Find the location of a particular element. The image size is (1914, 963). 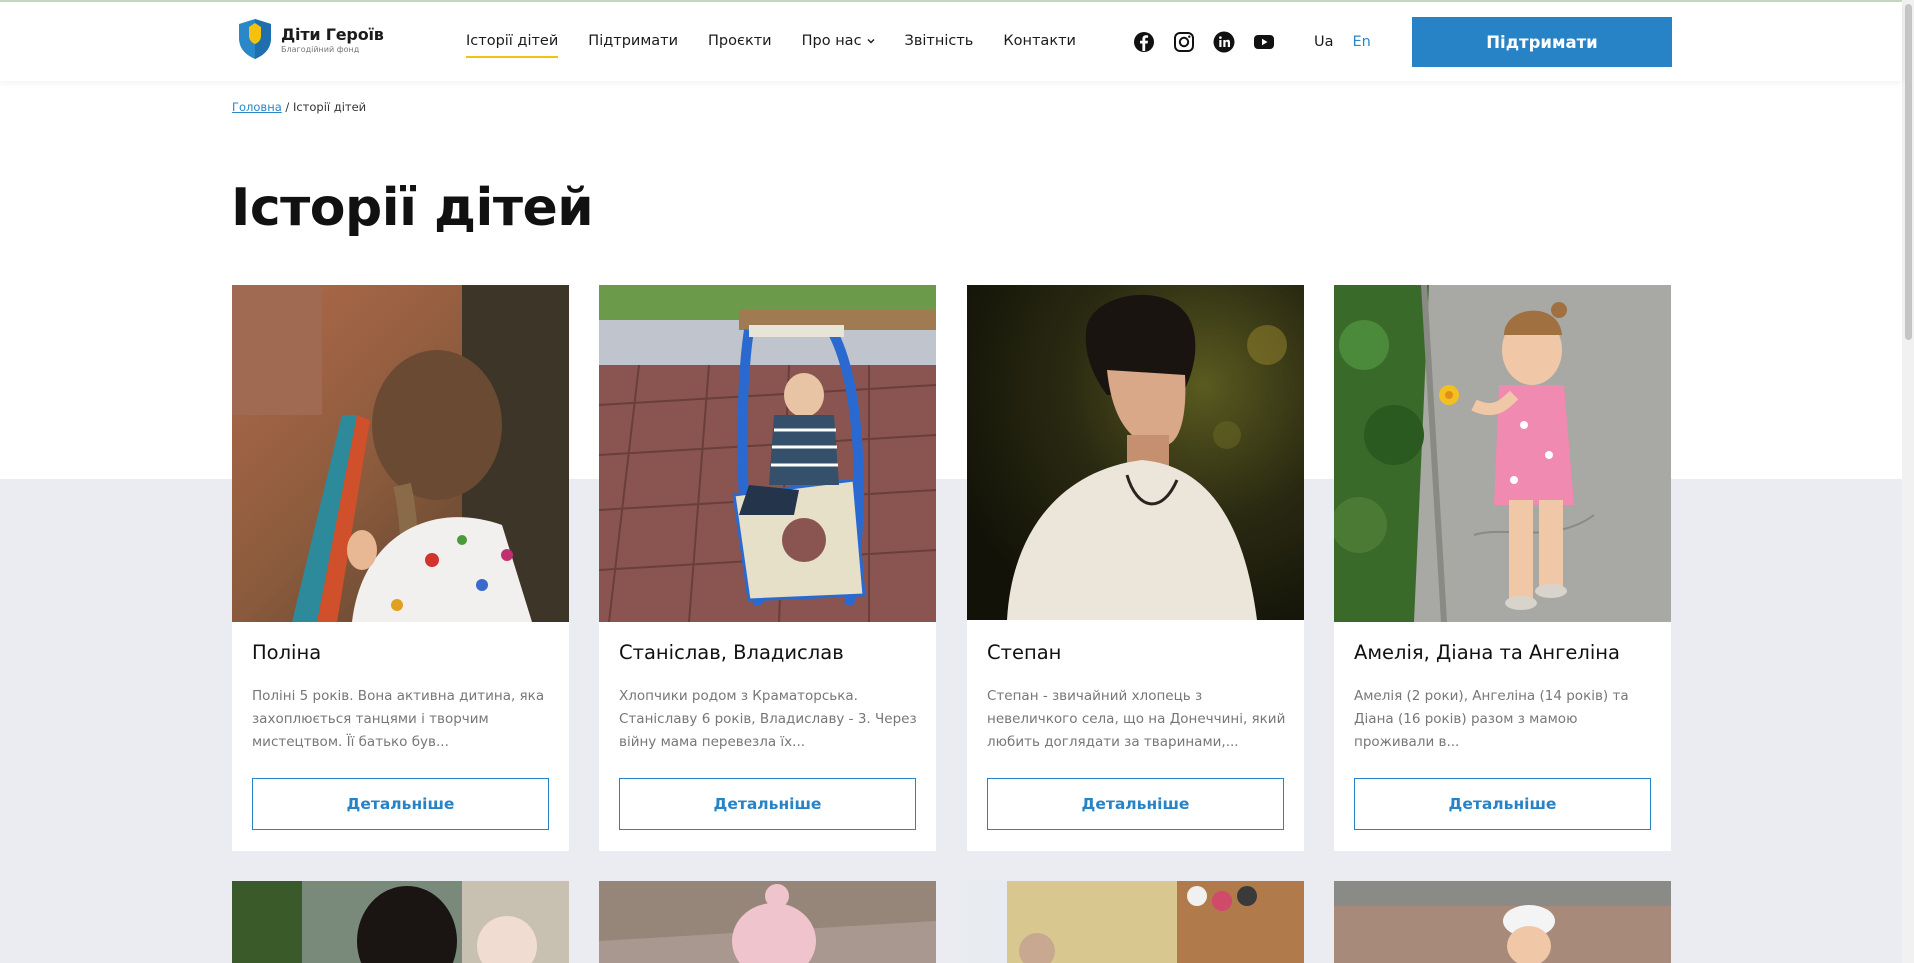

instagram-icon is located at coordinates (1184, 42).